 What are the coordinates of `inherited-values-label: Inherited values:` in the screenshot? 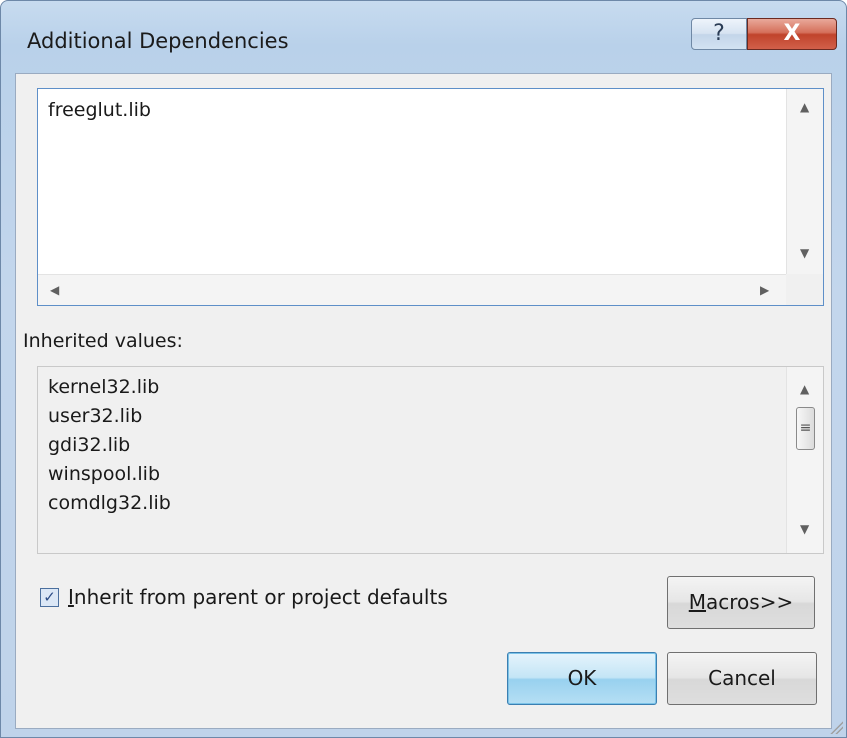 It's located at (103, 341).